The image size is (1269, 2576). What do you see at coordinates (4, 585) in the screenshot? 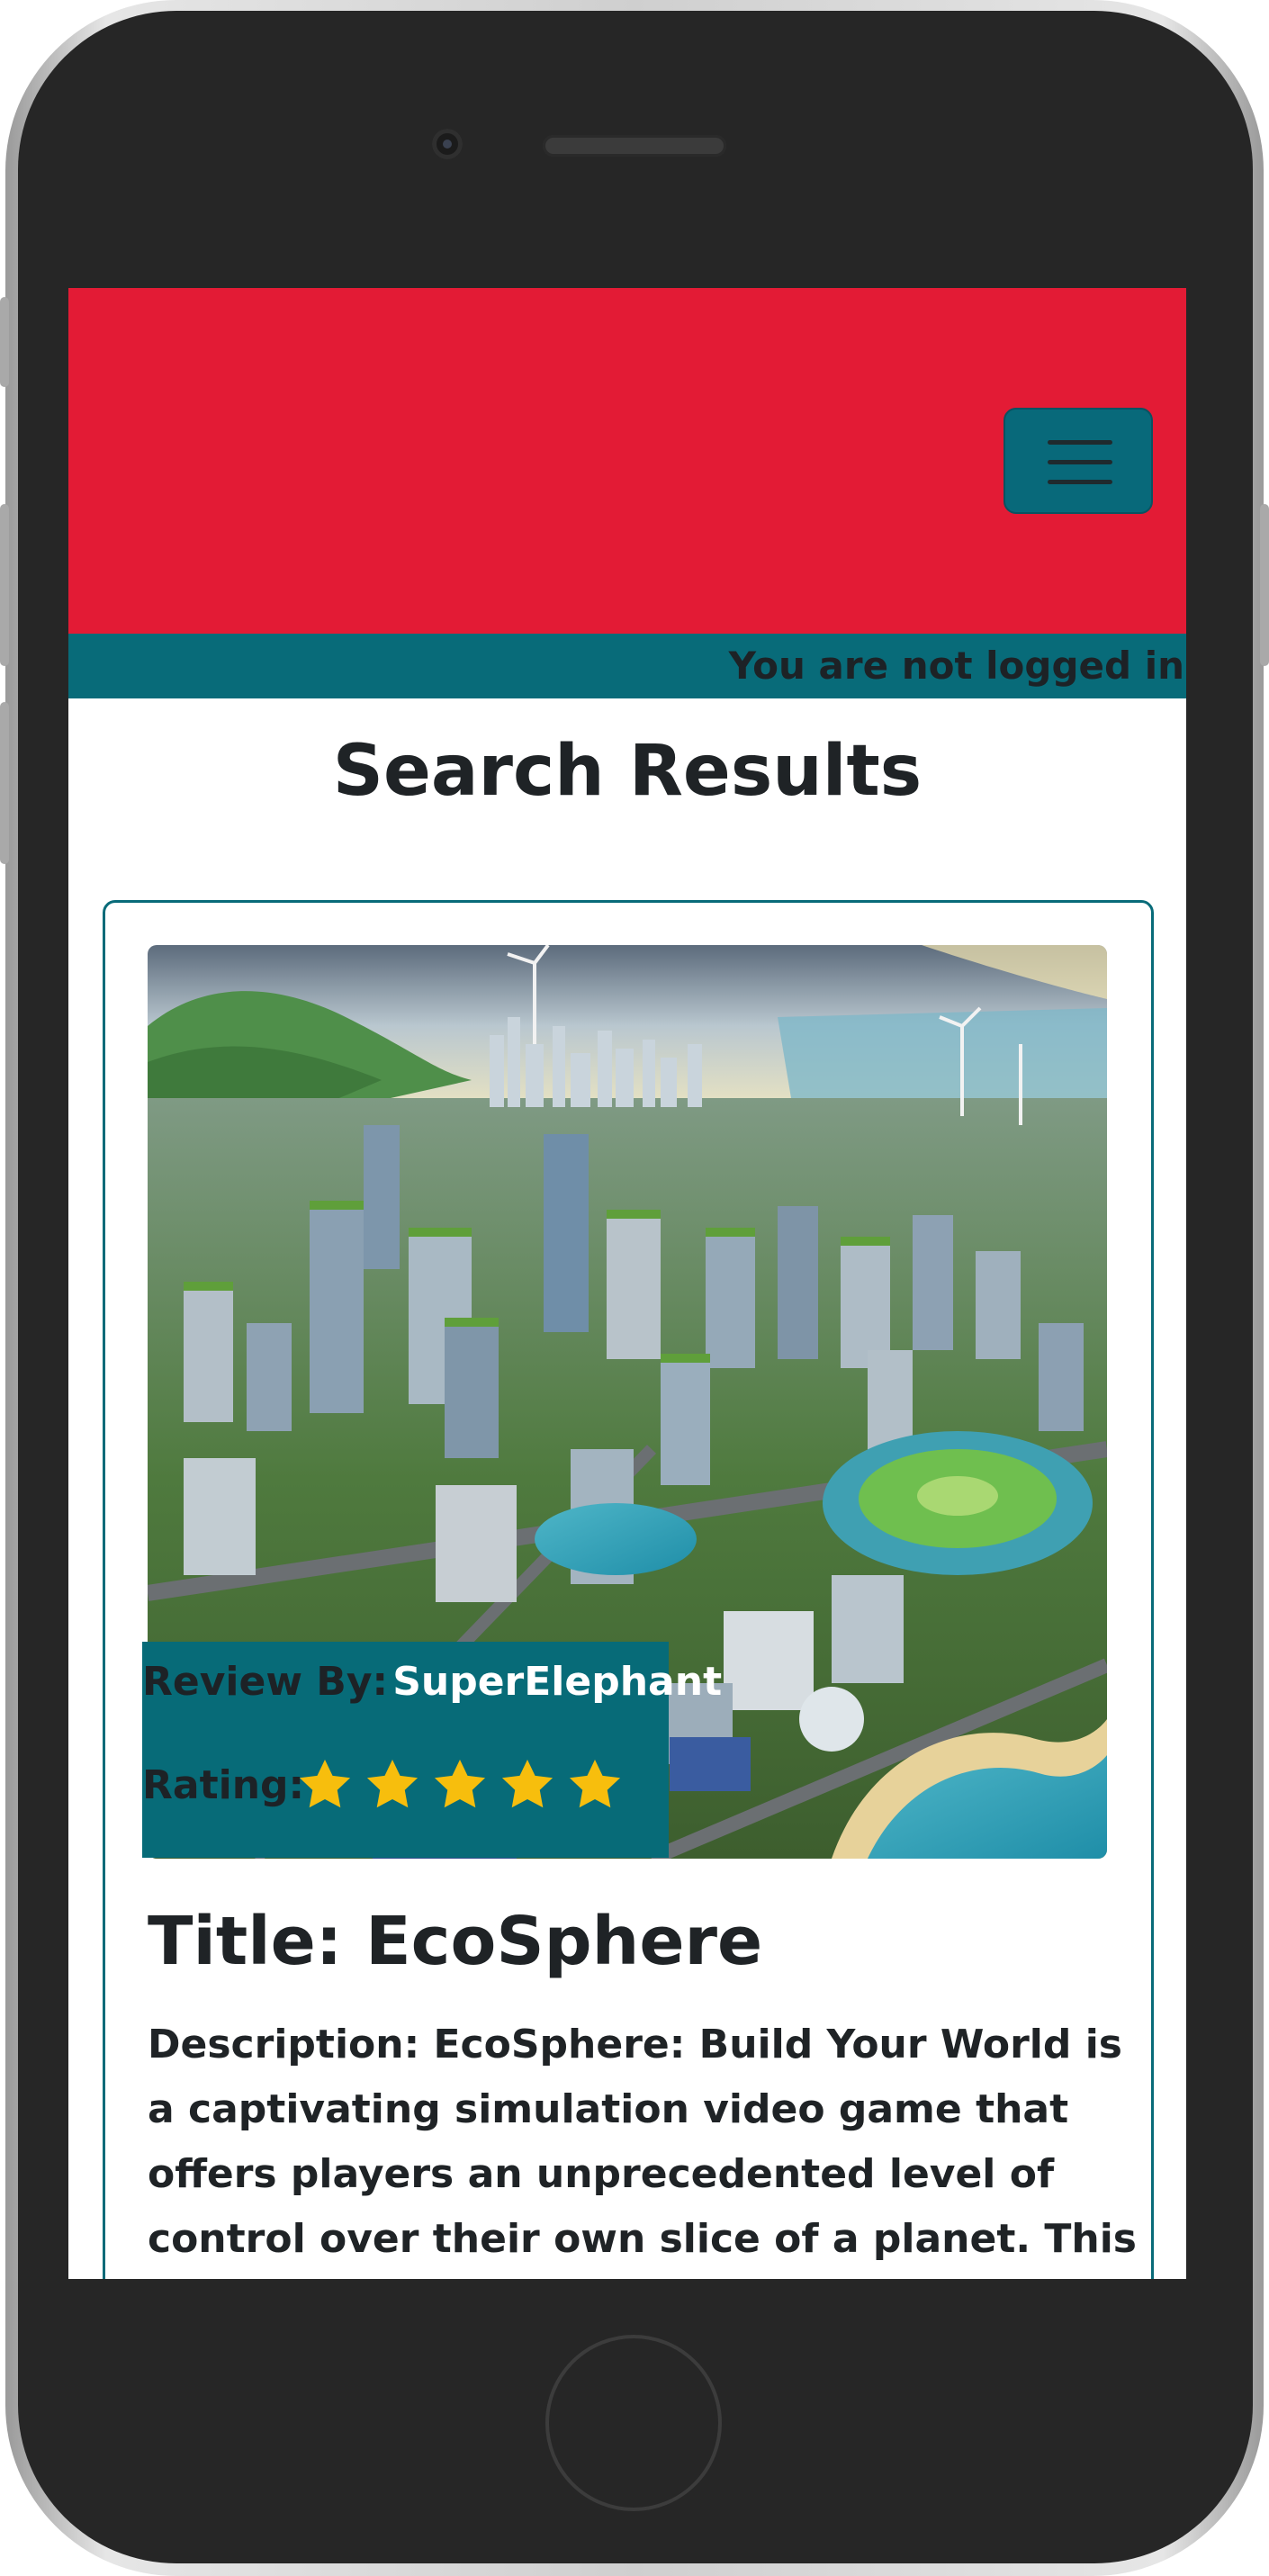
I see `volume-up-button` at bounding box center [4, 585].